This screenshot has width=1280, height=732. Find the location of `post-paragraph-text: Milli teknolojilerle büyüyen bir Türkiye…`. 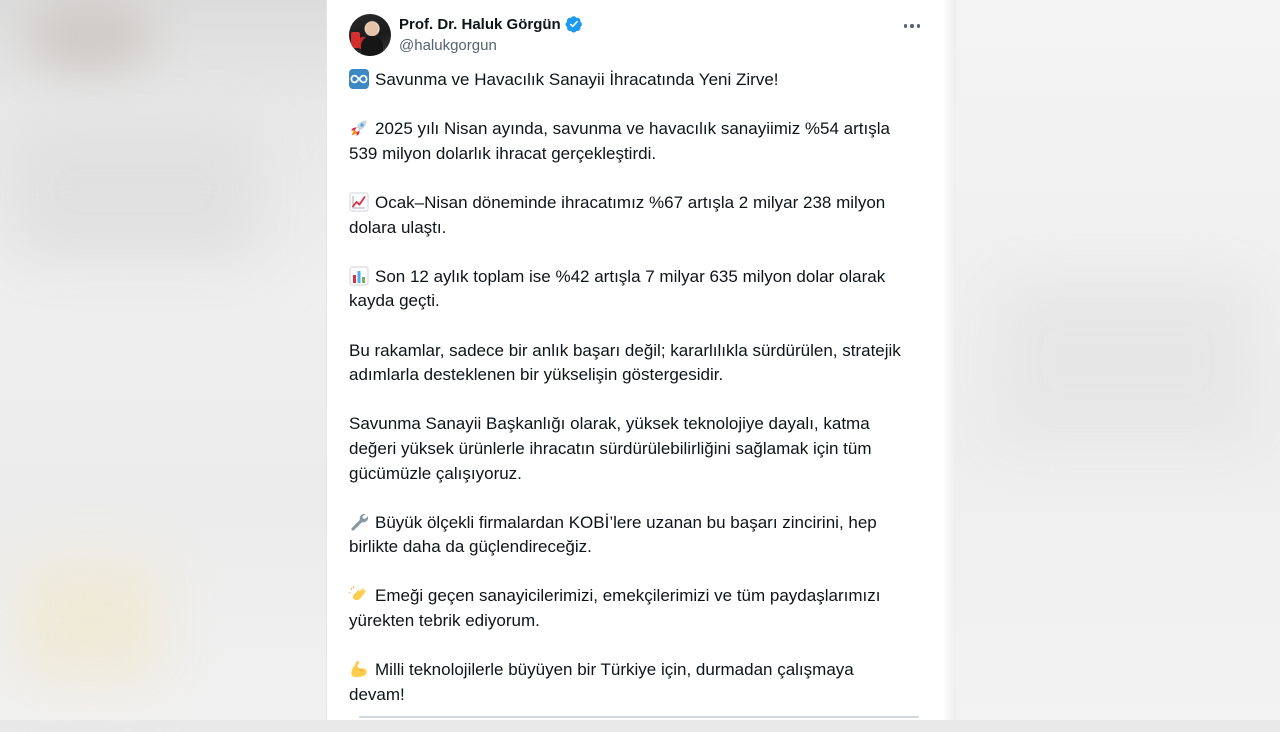

post-paragraph-text: Milli teknolojilerle büyüyen bir Türkiye… is located at coordinates (601, 682).